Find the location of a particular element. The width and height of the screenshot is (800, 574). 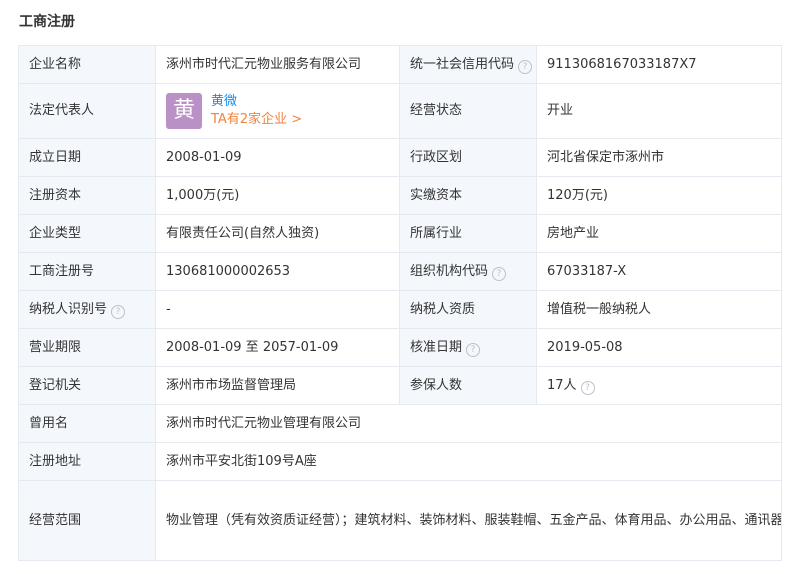

former-name-label: 曾用名 is located at coordinates (87, 423).